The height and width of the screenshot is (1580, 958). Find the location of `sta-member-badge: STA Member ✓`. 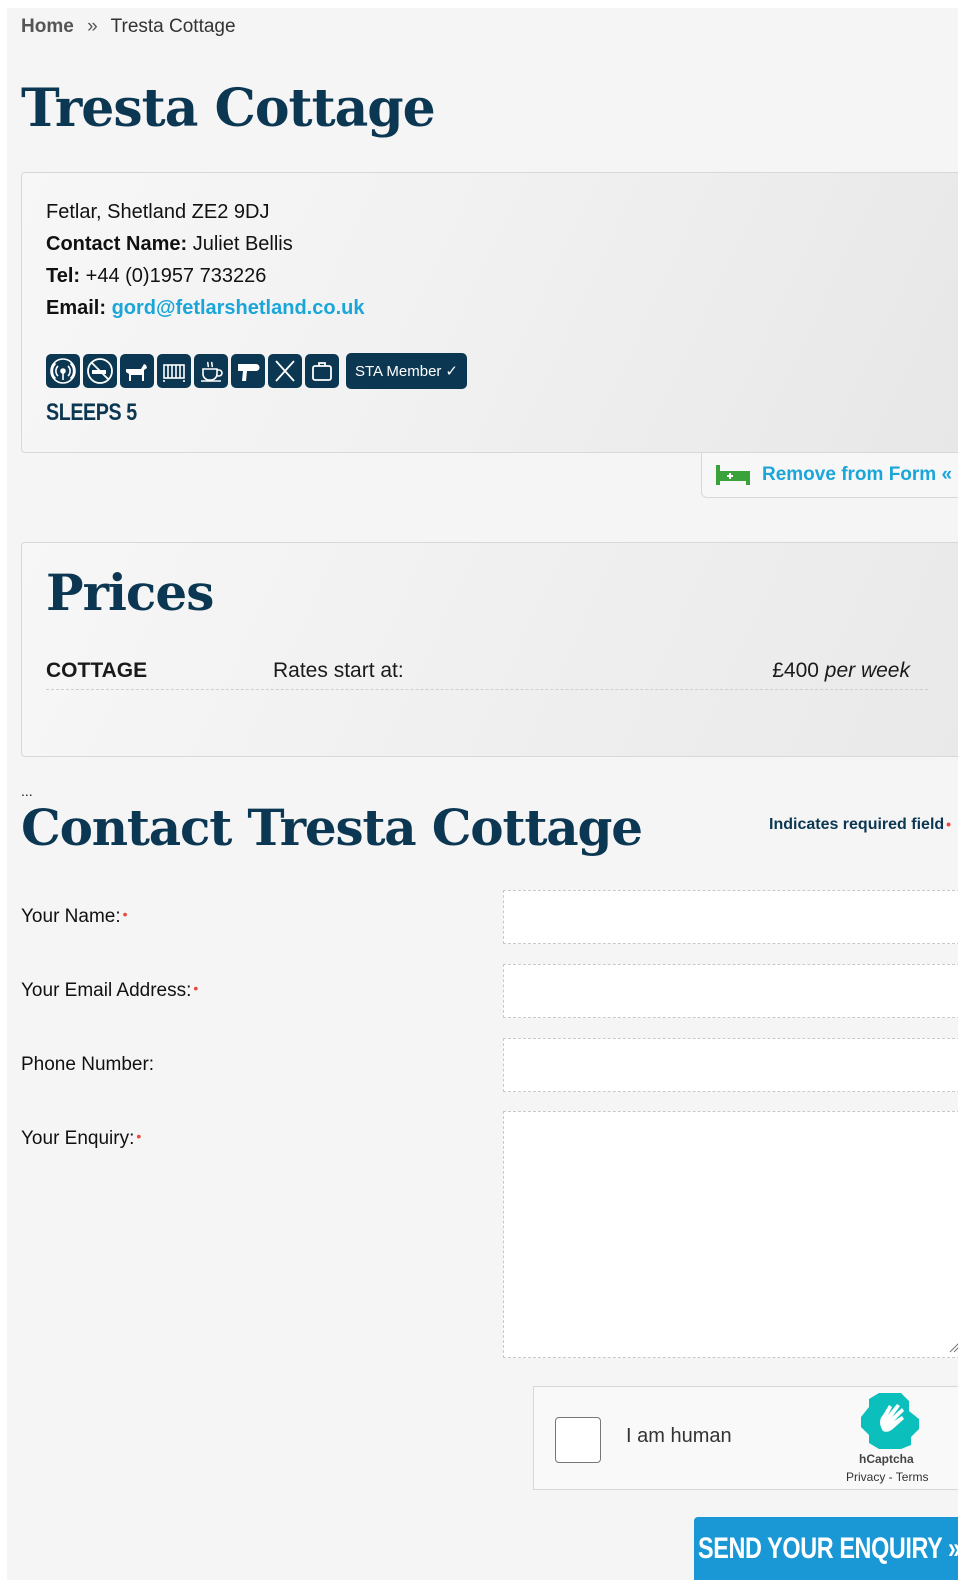

sta-member-badge: STA Member ✓ is located at coordinates (406, 371).